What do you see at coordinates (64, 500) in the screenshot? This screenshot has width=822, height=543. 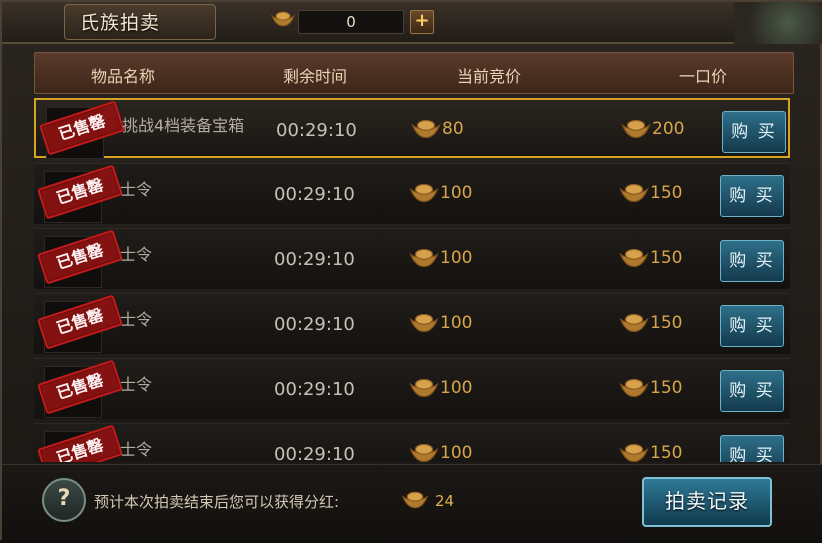 I see `help-button: ?` at bounding box center [64, 500].